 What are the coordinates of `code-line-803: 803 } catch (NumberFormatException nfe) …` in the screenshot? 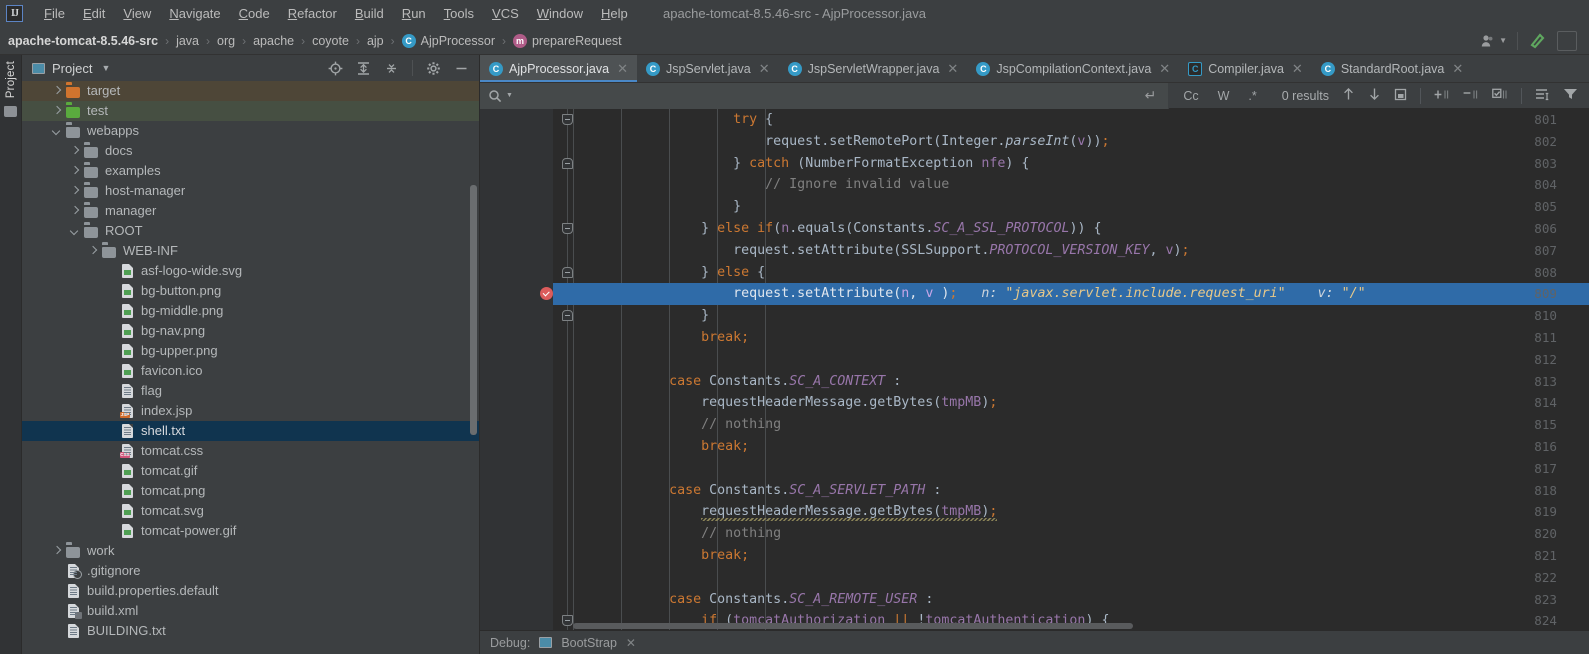 It's located at (1034, 164).